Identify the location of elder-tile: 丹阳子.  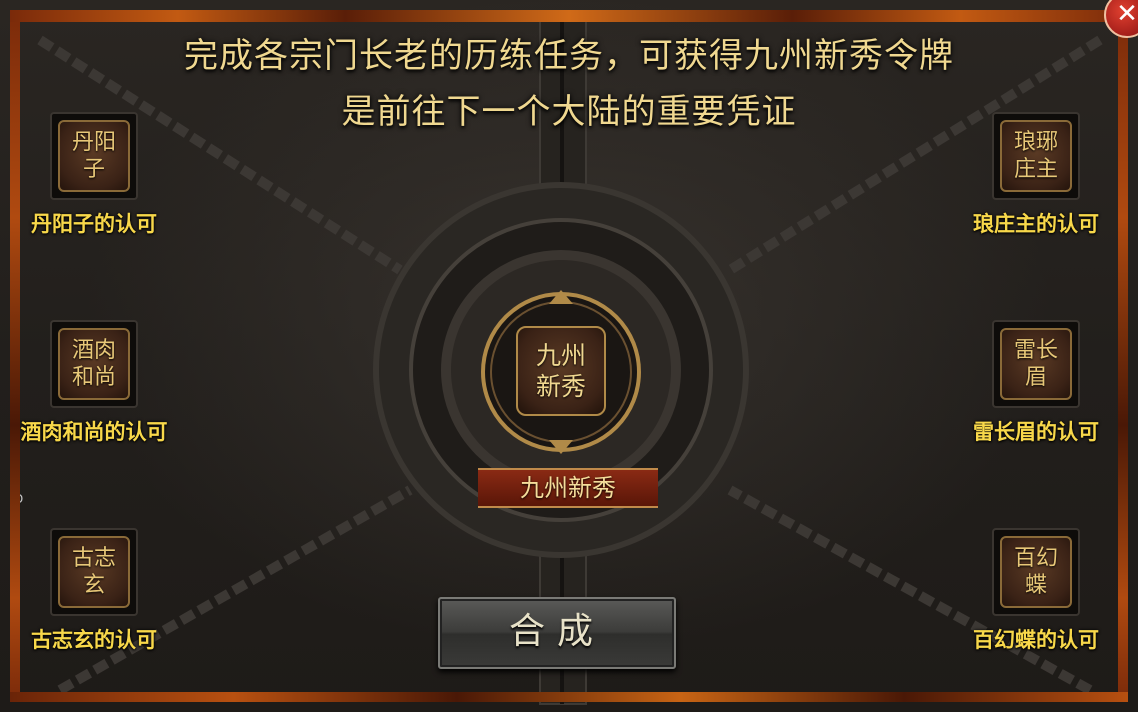
(94, 156).